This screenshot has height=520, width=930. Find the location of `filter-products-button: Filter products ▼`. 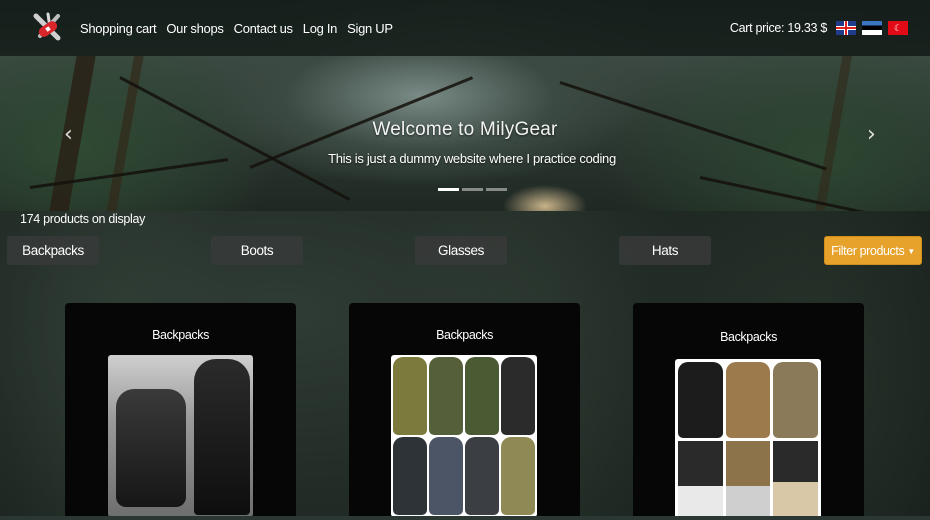

filter-products-button: Filter products ▼ is located at coordinates (873, 250).